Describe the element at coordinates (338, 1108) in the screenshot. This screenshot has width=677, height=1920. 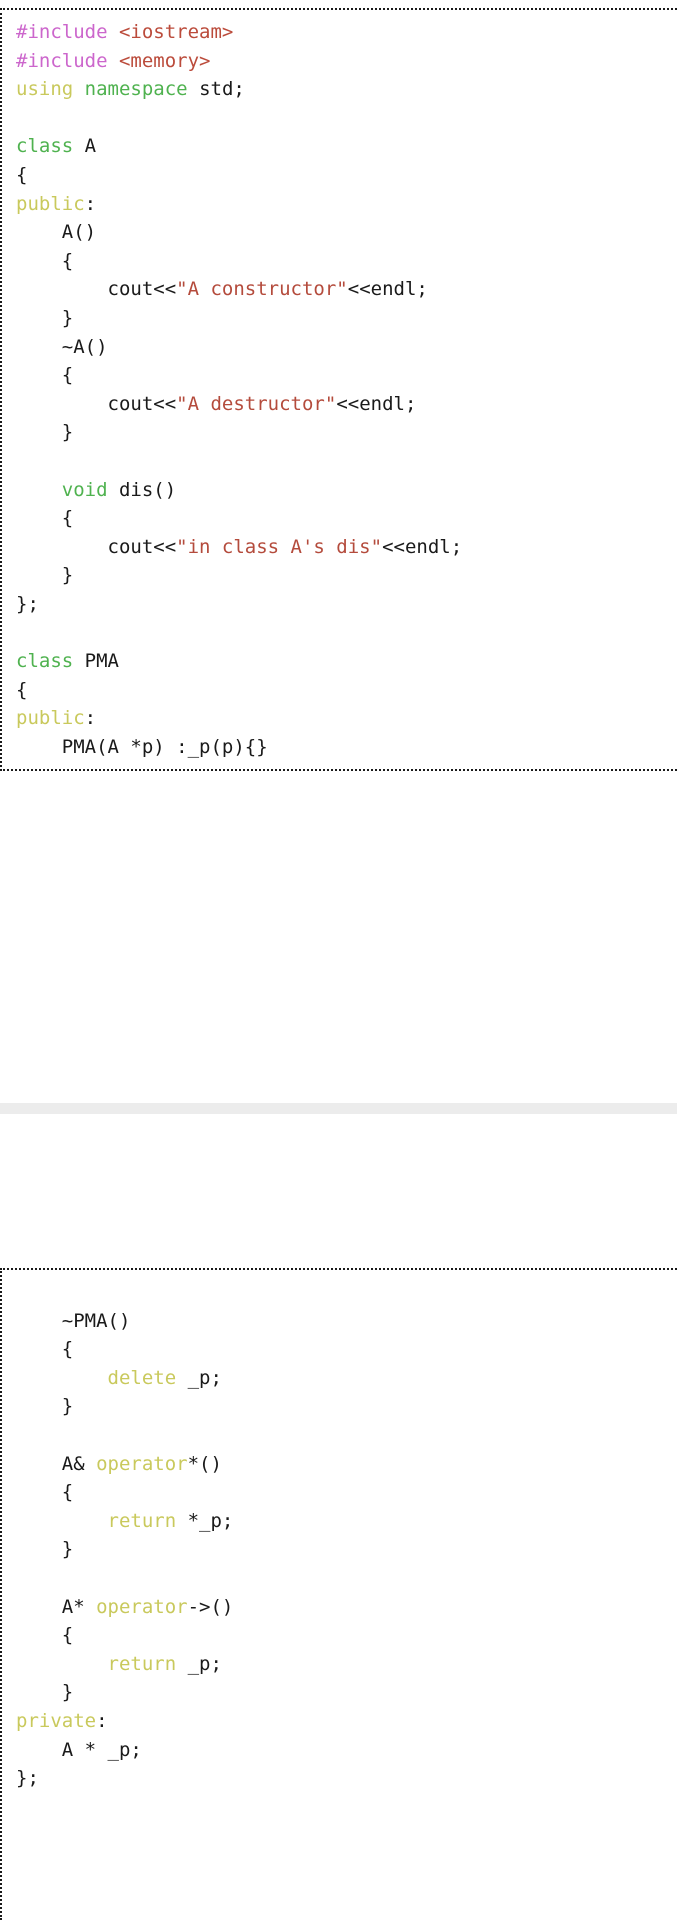
I see `section-separator-band` at that location.